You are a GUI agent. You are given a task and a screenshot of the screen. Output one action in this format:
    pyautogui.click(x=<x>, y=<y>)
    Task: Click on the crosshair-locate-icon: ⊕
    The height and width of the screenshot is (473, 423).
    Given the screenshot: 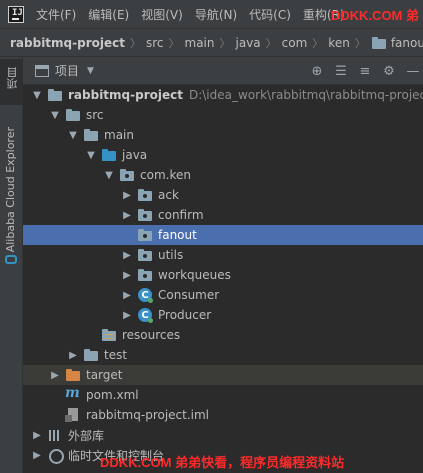 What is the action you would take?
    pyautogui.click(x=317, y=71)
    